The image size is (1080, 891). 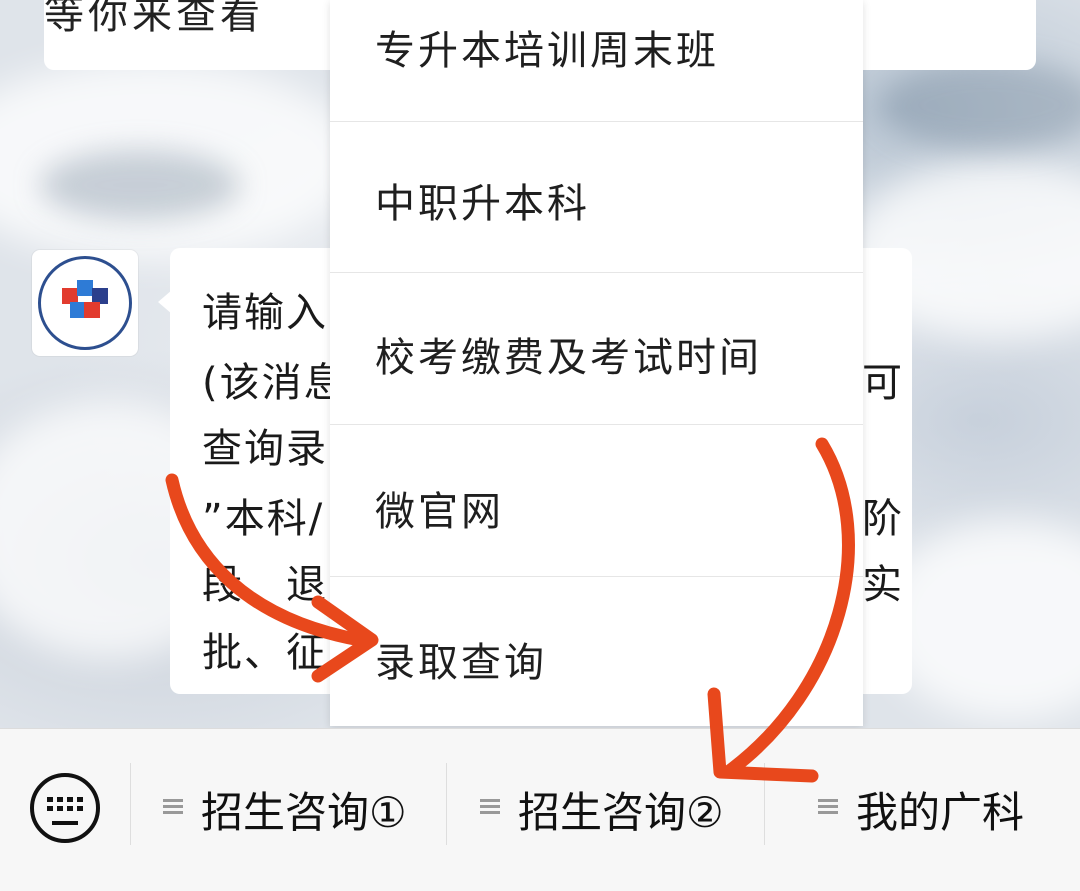 What do you see at coordinates (940, 812) in the screenshot?
I see `menu-button-label: 我的广科` at bounding box center [940, 812].